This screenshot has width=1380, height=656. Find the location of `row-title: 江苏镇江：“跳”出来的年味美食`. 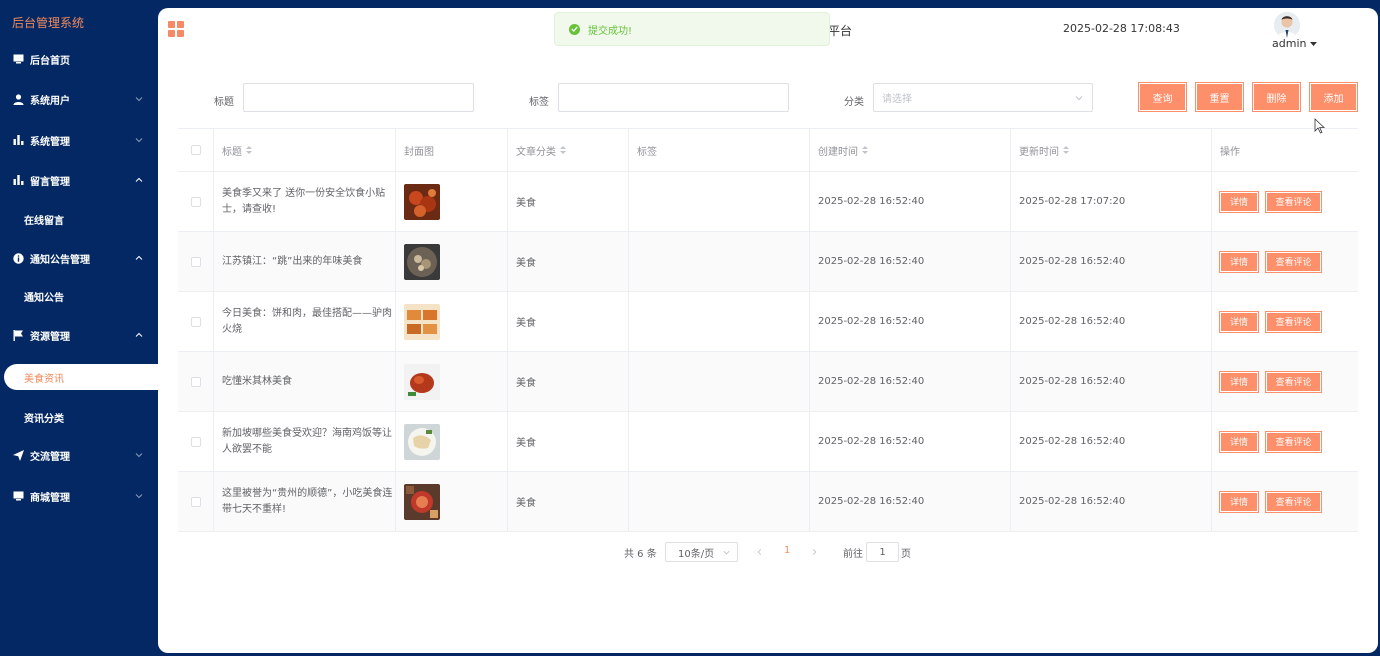

row-title: 江苏镇江：“跳”出来的年味美食 is located at coordinates (292, 261).